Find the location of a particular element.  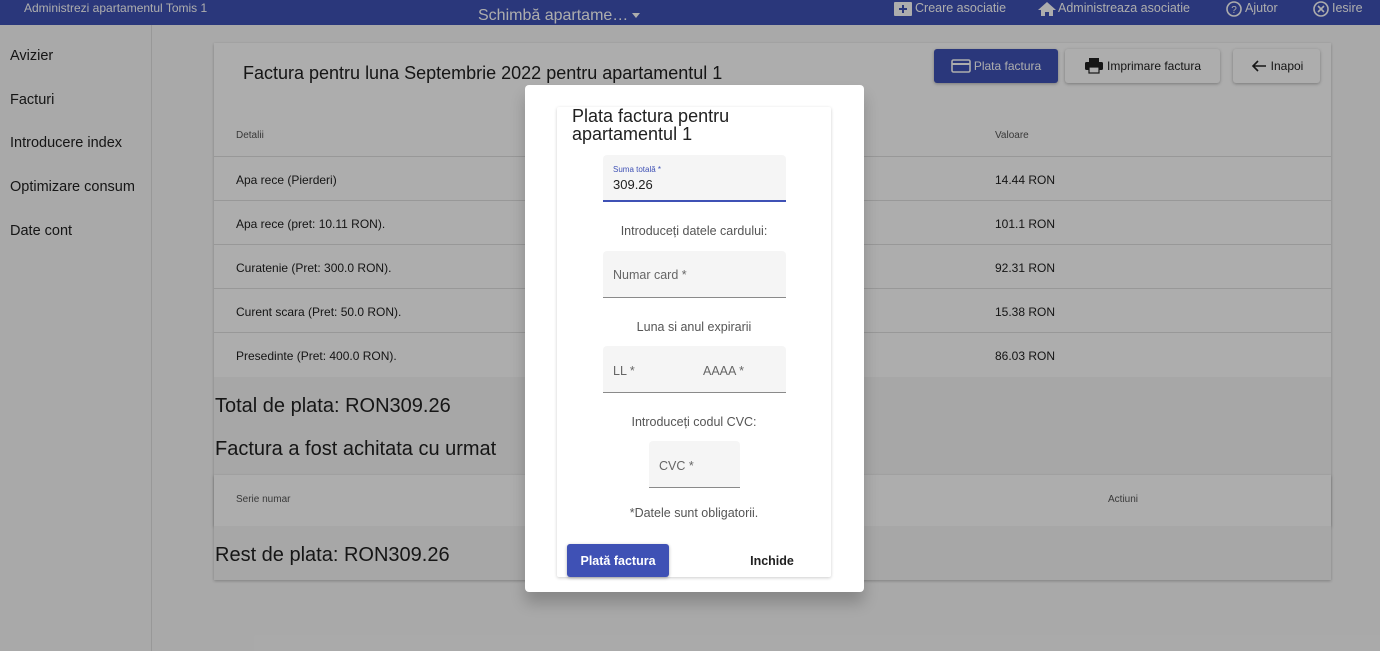

expiry-month-placeholder: LL * is located at coordinates (624, 371).